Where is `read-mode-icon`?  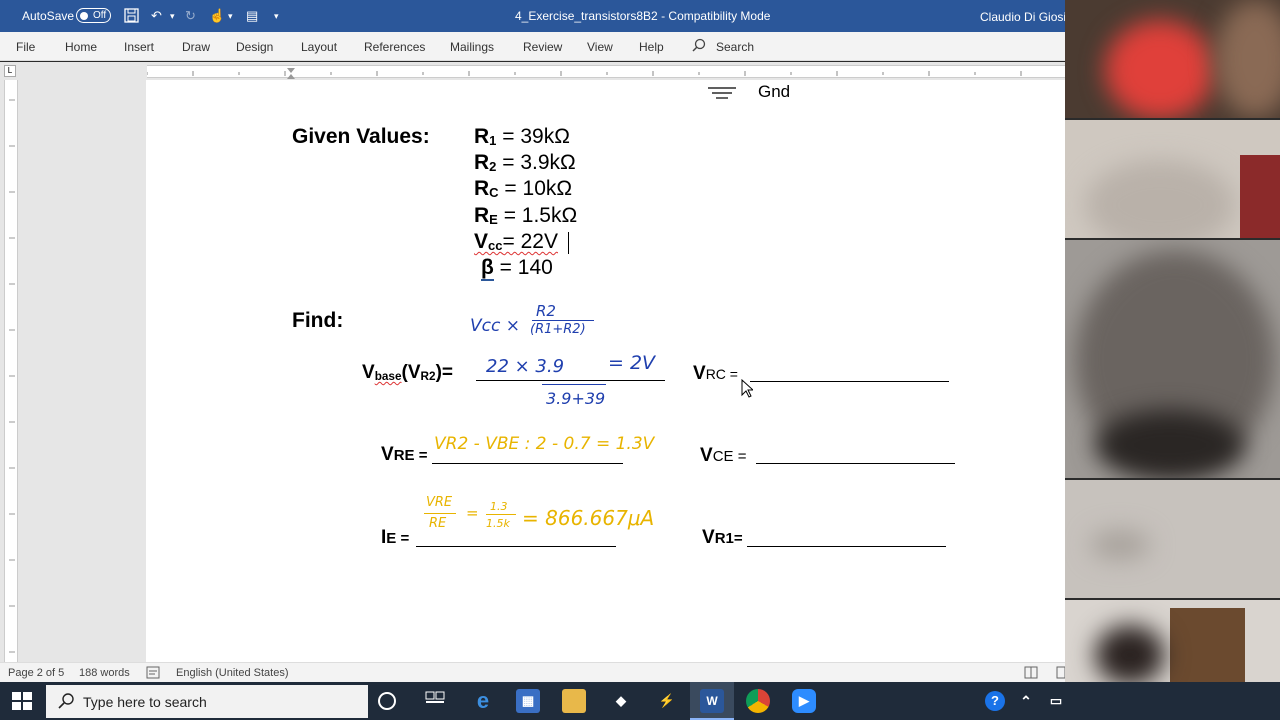 read-mode-icon is located at coordinates (1031, 674).